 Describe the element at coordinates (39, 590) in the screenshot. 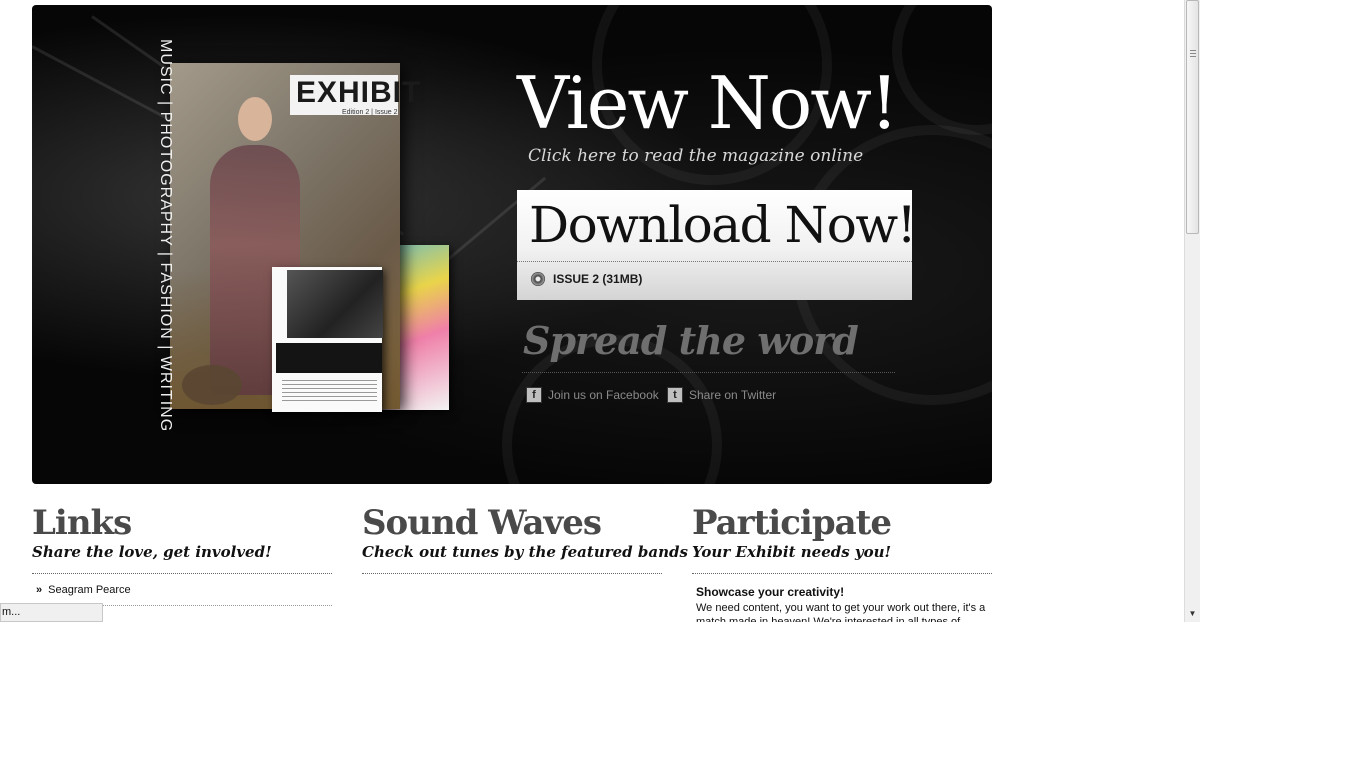

I see `double-chevron-icon: »` at that location.